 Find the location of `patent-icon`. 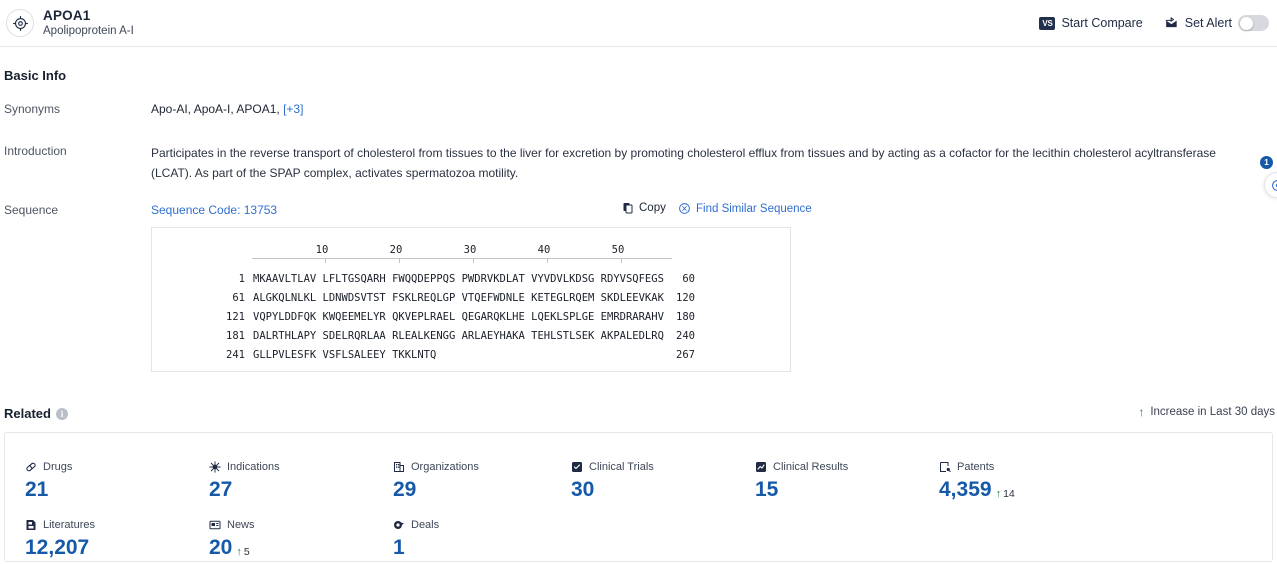

patent-icon is located at coordinates (945, 467).